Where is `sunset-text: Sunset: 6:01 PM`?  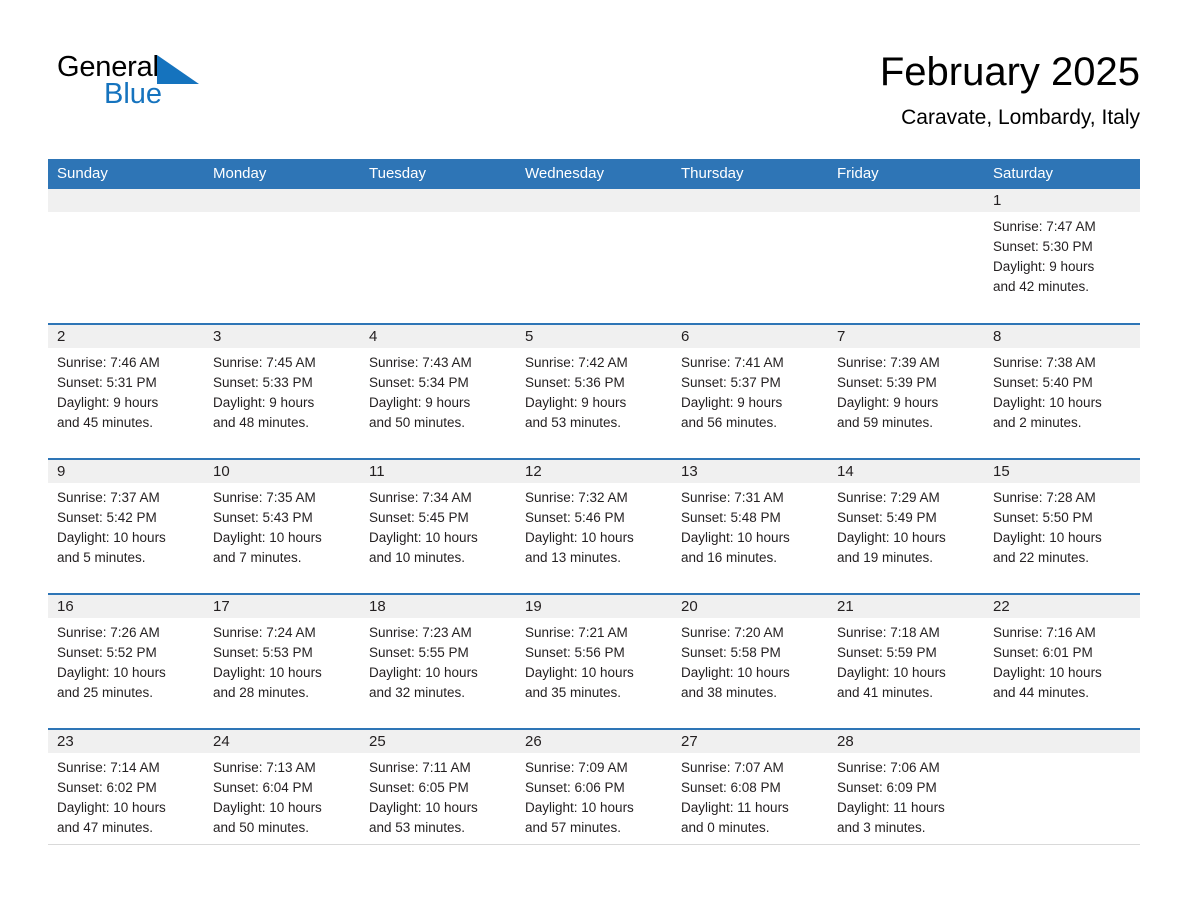 sunset-text: Sunset: 6:01 PM is located at coordinates (1043, 652).